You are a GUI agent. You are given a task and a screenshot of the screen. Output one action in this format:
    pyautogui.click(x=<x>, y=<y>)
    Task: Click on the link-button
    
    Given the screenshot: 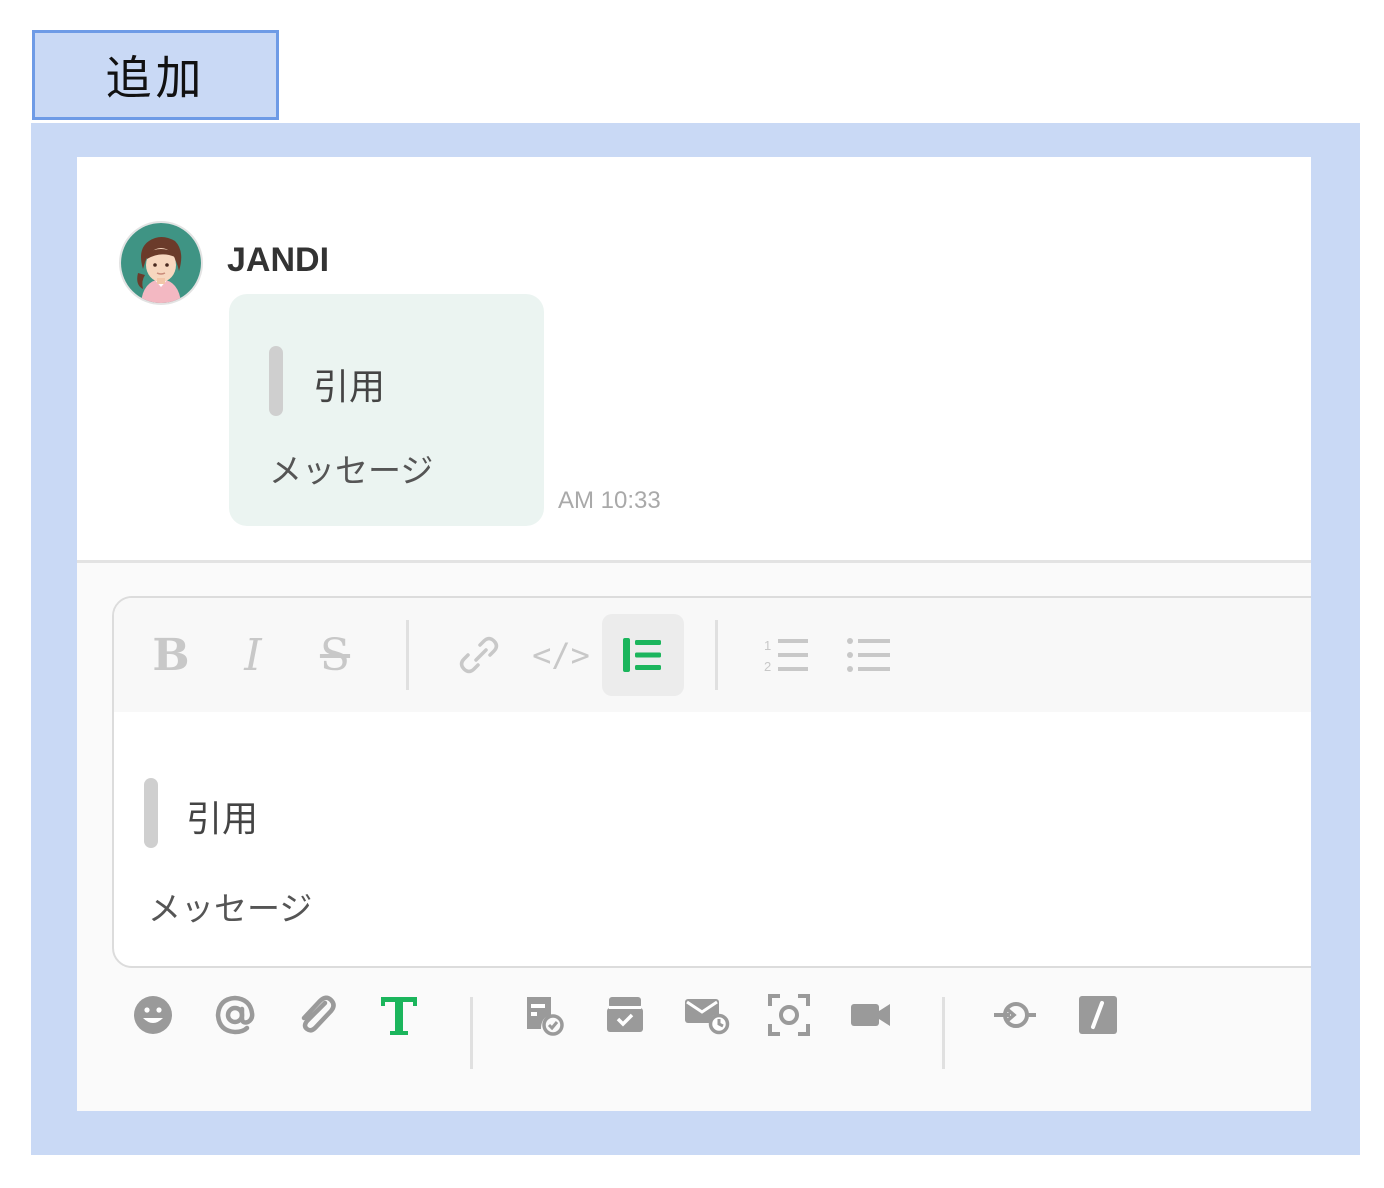 What is the action you would take?
    pyautogui.click(x=479, y=655)
    